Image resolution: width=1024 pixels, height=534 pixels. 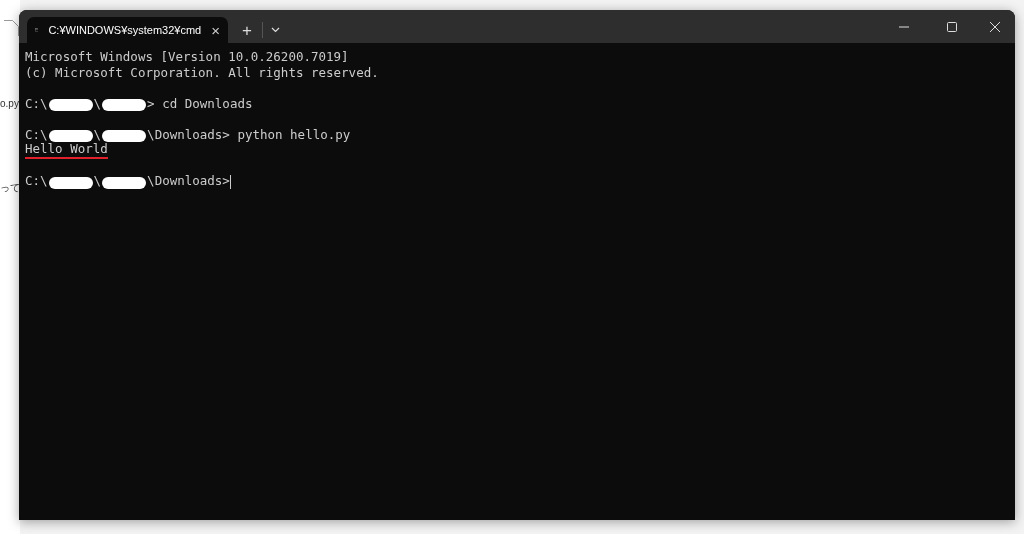 What do you see at coordinates (11, 28) in the screenshot?
I see `file-icon` at bounding box center [11, 28].